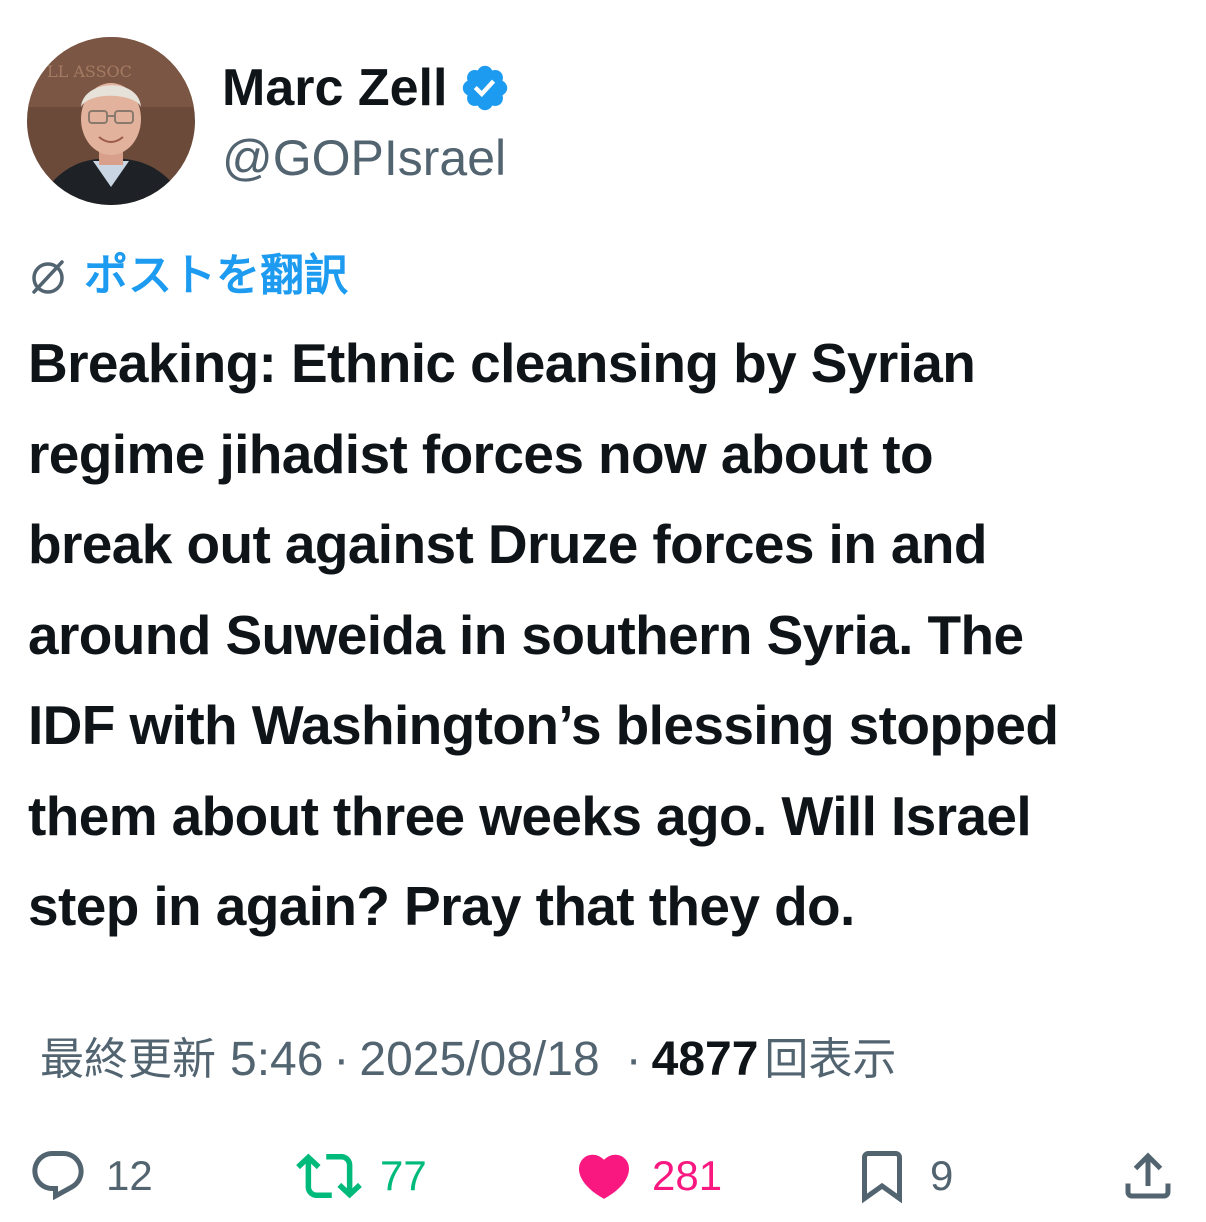  I want to click on reply-button: 12, so click(90, 1176).